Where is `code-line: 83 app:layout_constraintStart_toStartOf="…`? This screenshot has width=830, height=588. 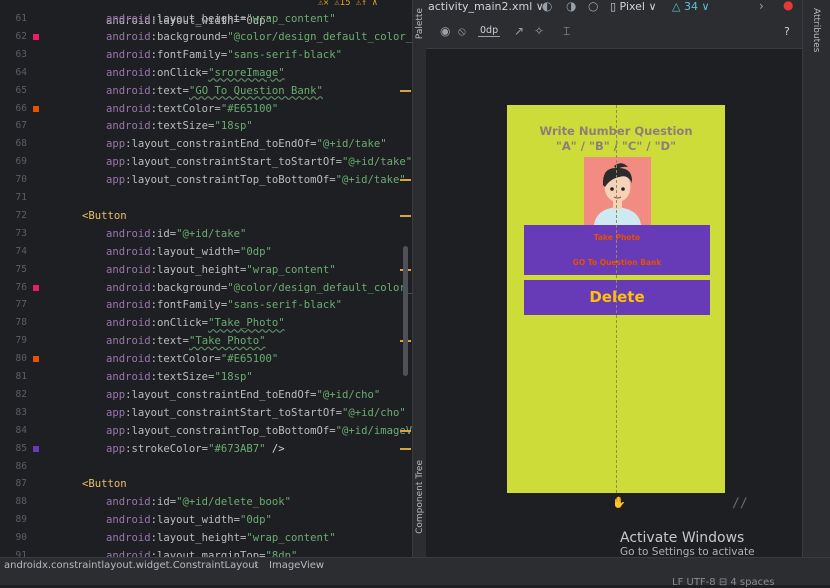 code-line: 83 app:layout_constraintStart_toStartOf="… is located at coordinates (206, 413).